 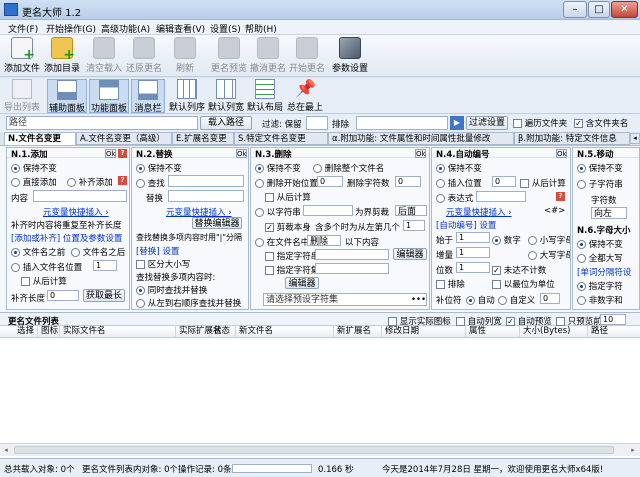 I want to click on g1-direct-option: 直接添加, so click(x=34, y=182).